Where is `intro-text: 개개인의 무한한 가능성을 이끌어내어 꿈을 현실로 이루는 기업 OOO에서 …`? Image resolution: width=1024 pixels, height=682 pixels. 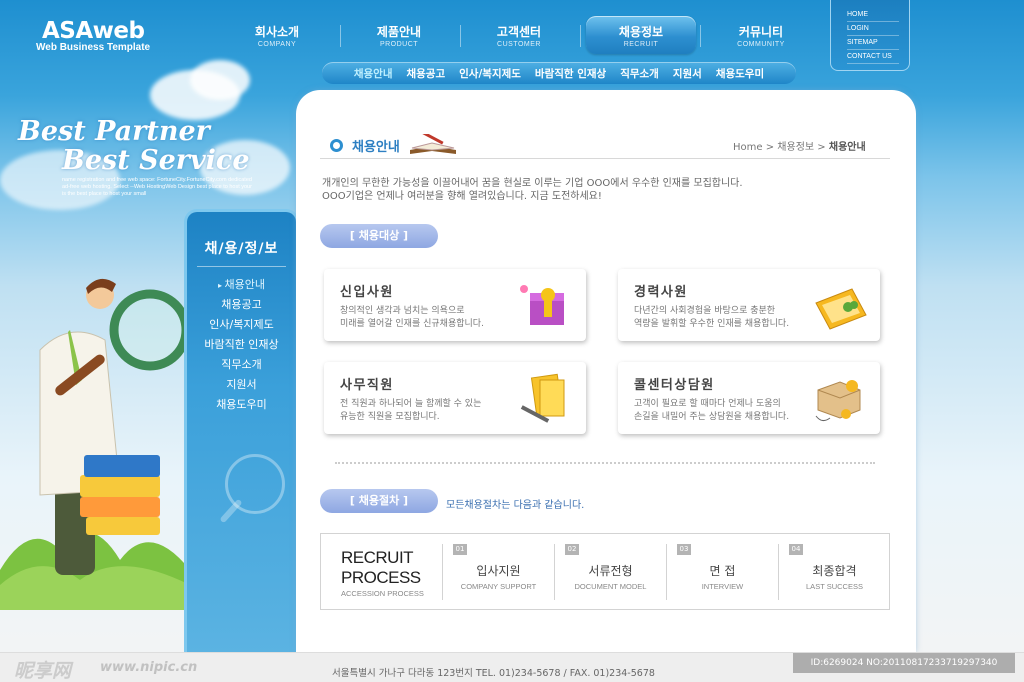 intro-text: 개개인의 무한한 가능성을 이끌어내어 꿈을 현실로 이루는 기업 OOO에서 … is located at coordinates (532, 190).